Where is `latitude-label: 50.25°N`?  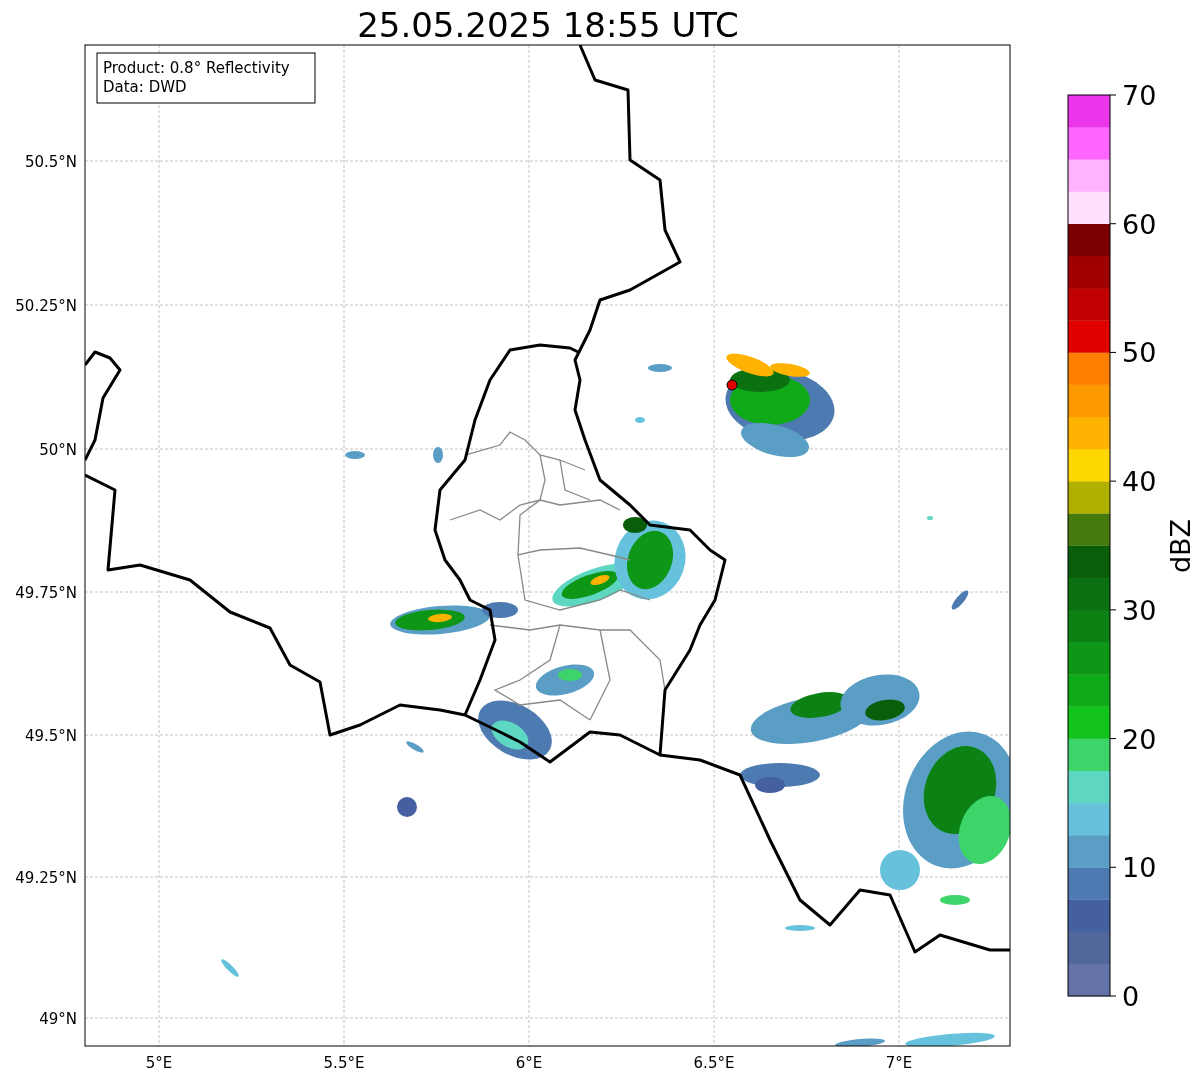 latitude-label: 50.25°N is located at coordinates (46, 306).